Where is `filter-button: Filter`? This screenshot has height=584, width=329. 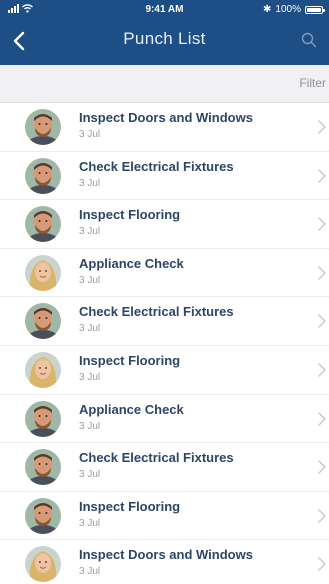
filter-button: Filter is located at coordinates (312, 83).